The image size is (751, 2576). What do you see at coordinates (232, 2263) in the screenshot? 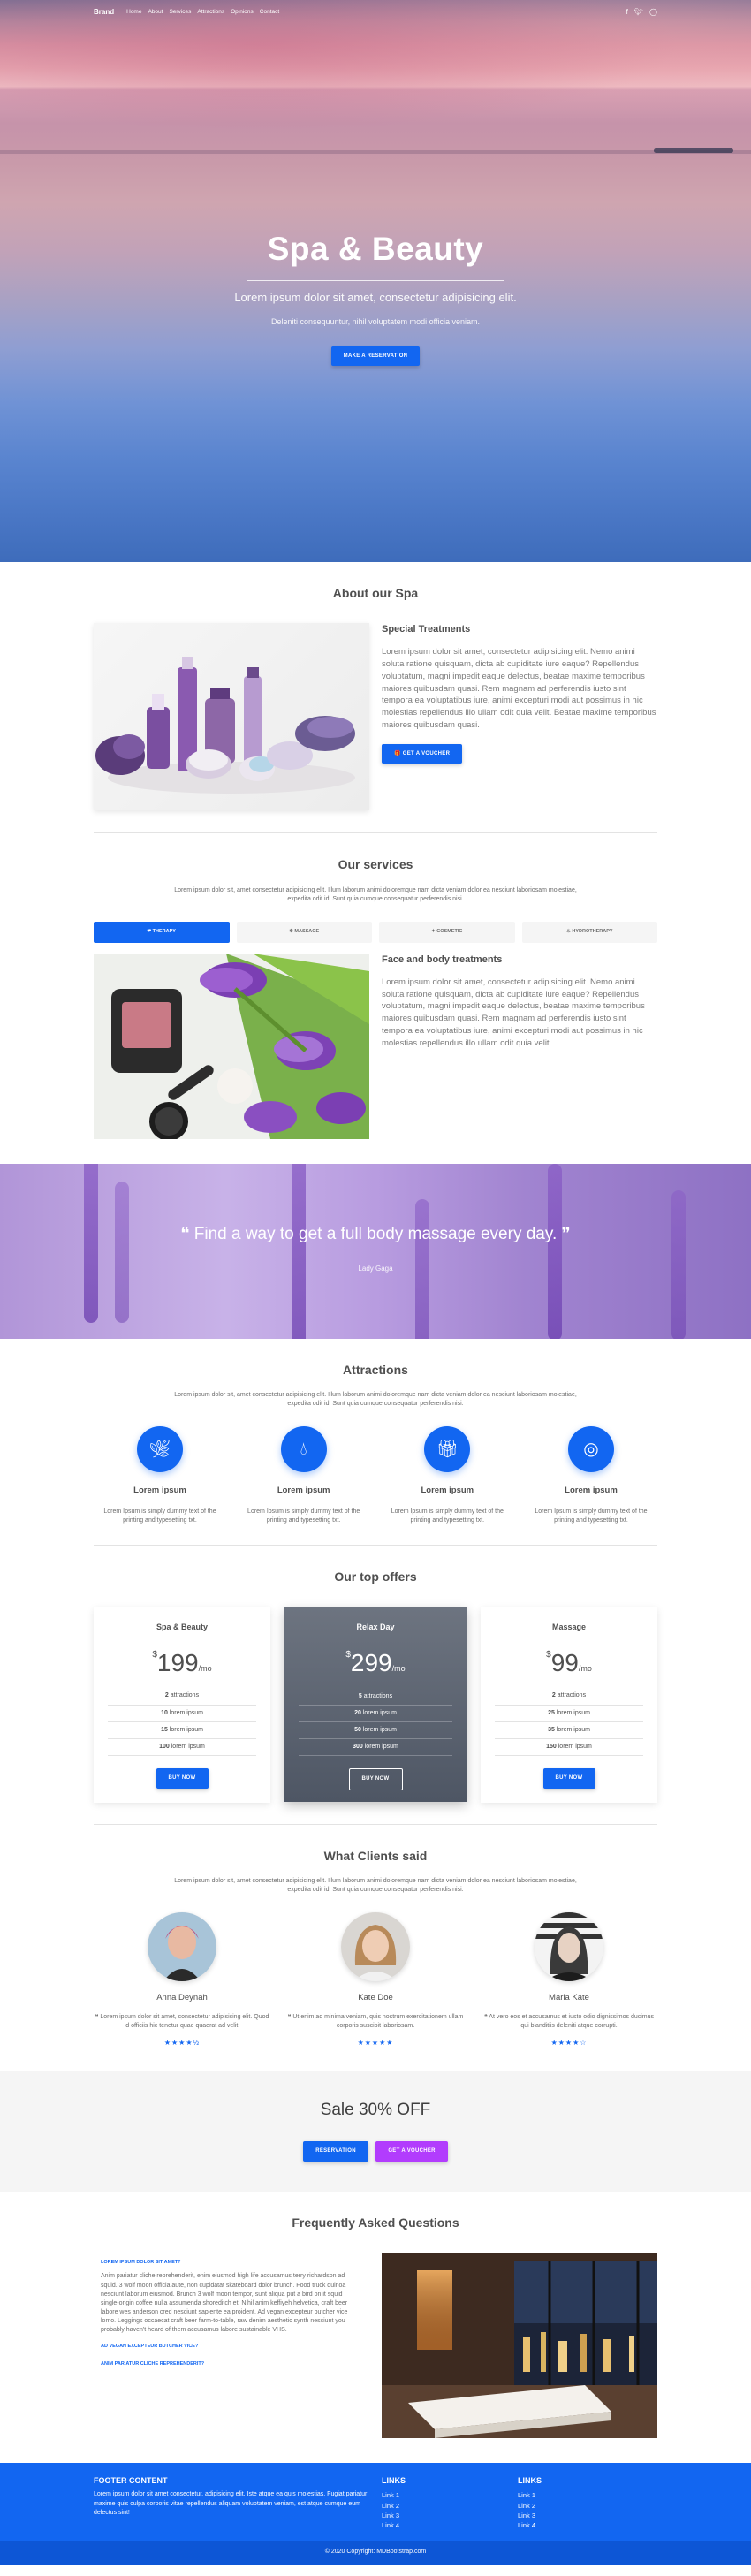
I see `faq-question-1: Lorem ipsum dolor sit amet?` at bounding box center [232, 2263].